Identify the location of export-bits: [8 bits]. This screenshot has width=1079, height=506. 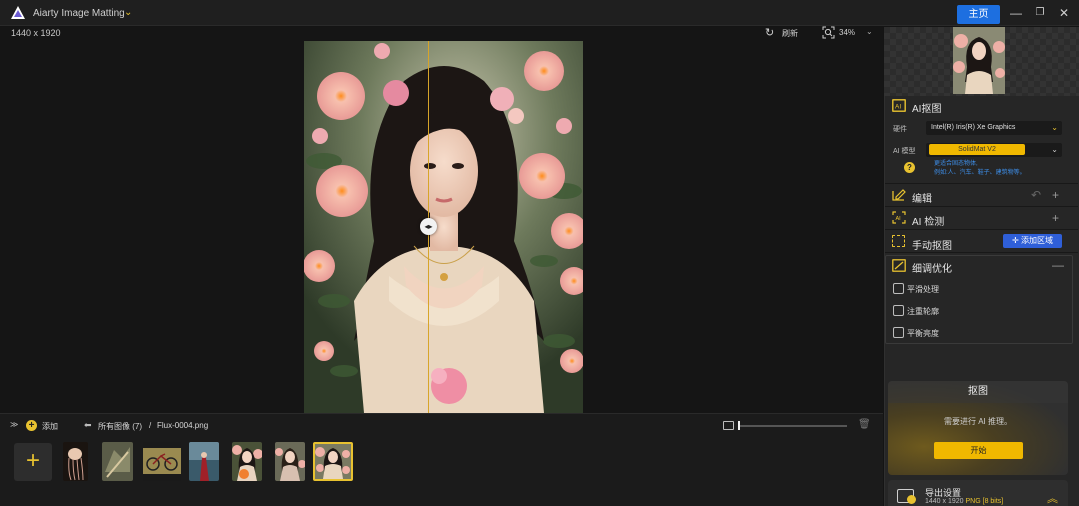
(993, 501).